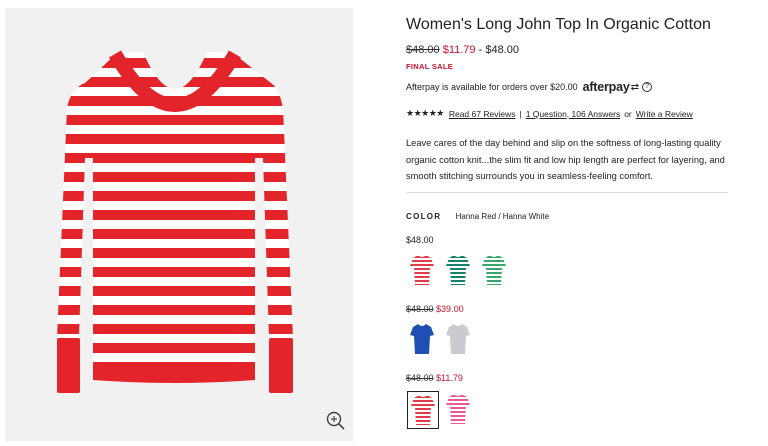 This screenshot has height=446, width=768. I want to click on full-price: $48.00, so click(420, 240).